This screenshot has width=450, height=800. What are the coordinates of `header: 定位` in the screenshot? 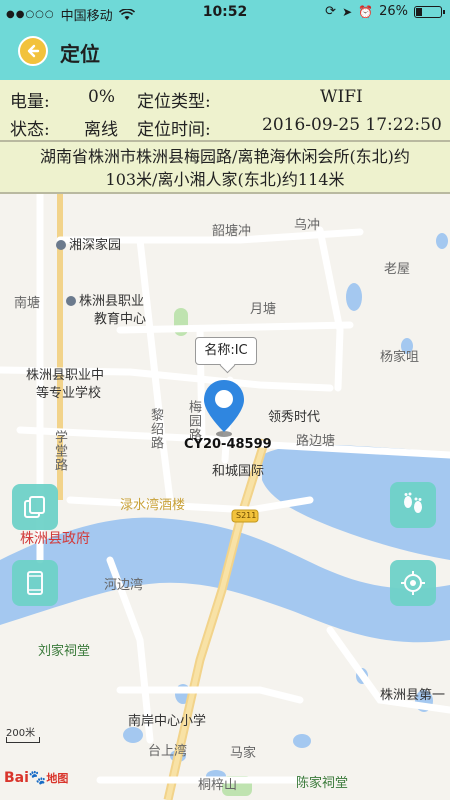 It's located at (225, 53).